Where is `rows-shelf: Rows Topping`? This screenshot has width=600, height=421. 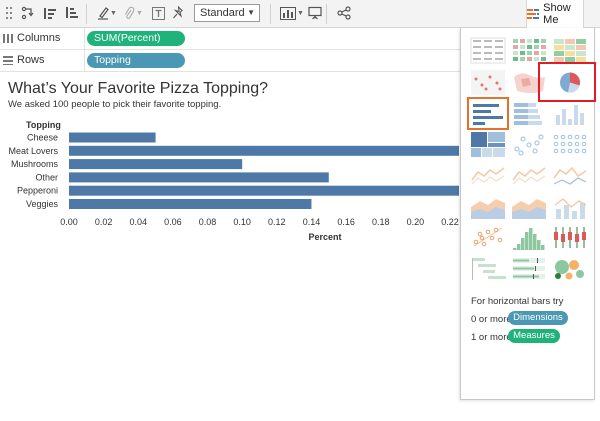
rows-shelf: Rows Topping is located at coordinates (230, 61).